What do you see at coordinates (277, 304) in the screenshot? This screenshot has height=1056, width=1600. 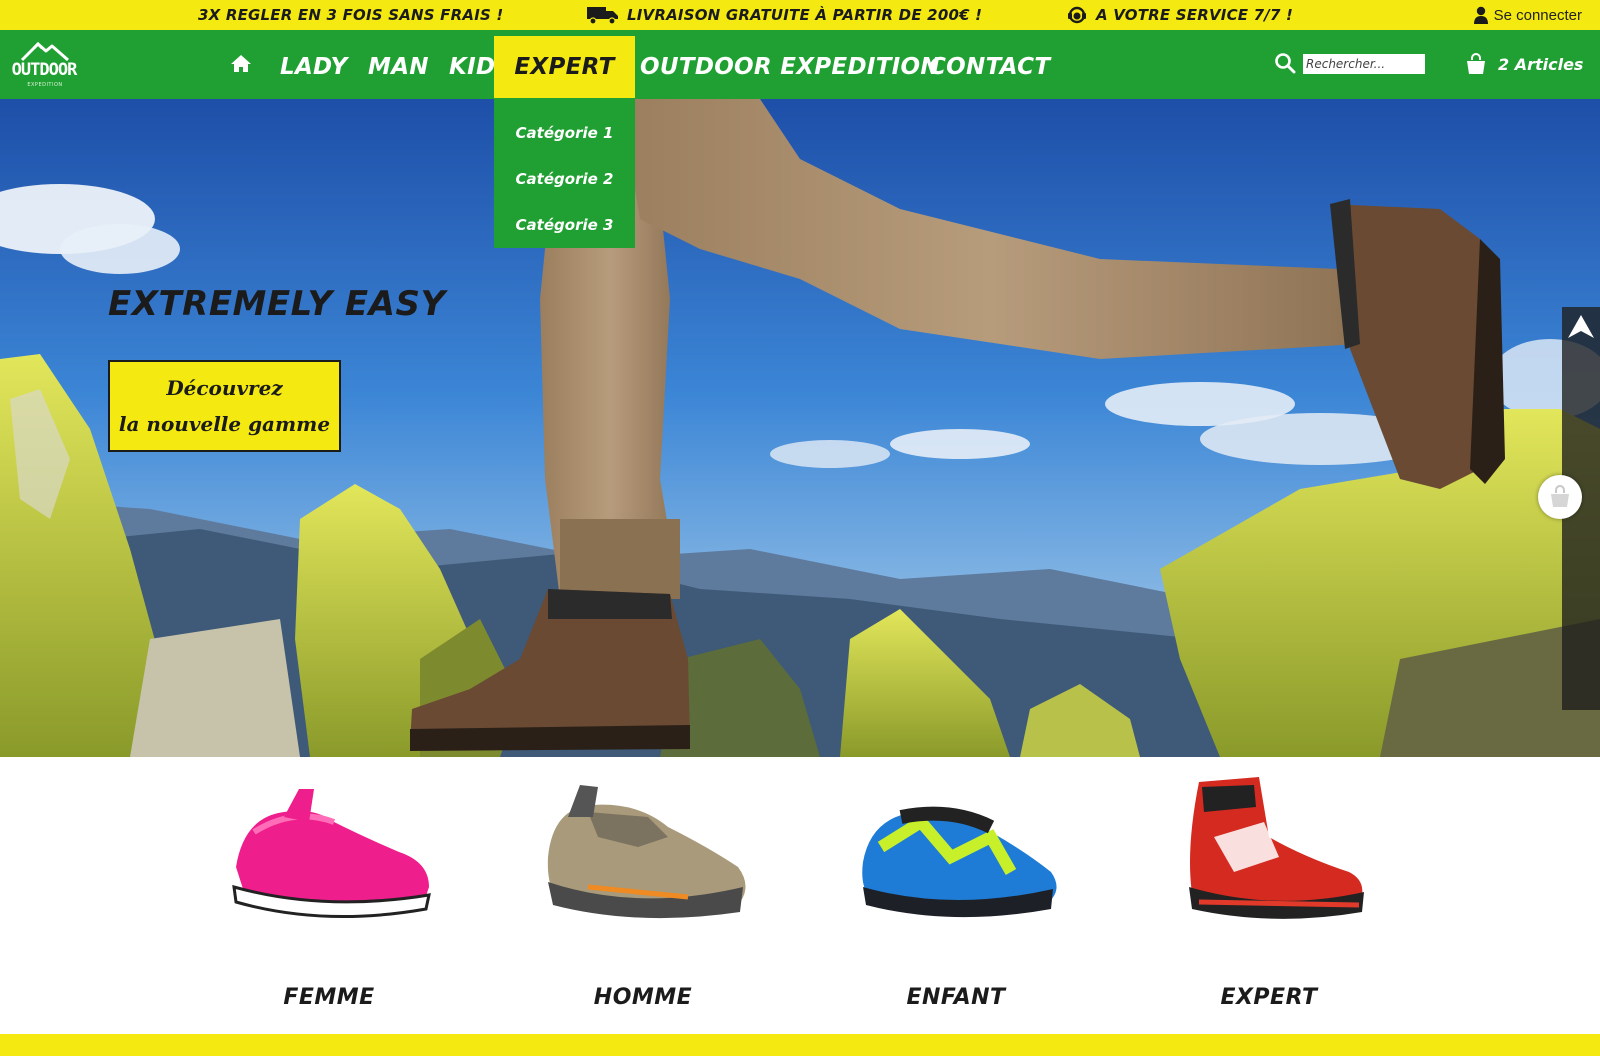 I see `hero-title: EXTREMELY EASY` at bounding box center [277, 304].